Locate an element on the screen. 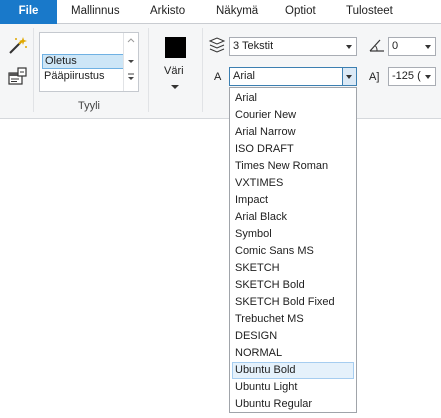 This screenshot has width=441, height=418. font-option: NORMAL is located at coordinates (293, 353).